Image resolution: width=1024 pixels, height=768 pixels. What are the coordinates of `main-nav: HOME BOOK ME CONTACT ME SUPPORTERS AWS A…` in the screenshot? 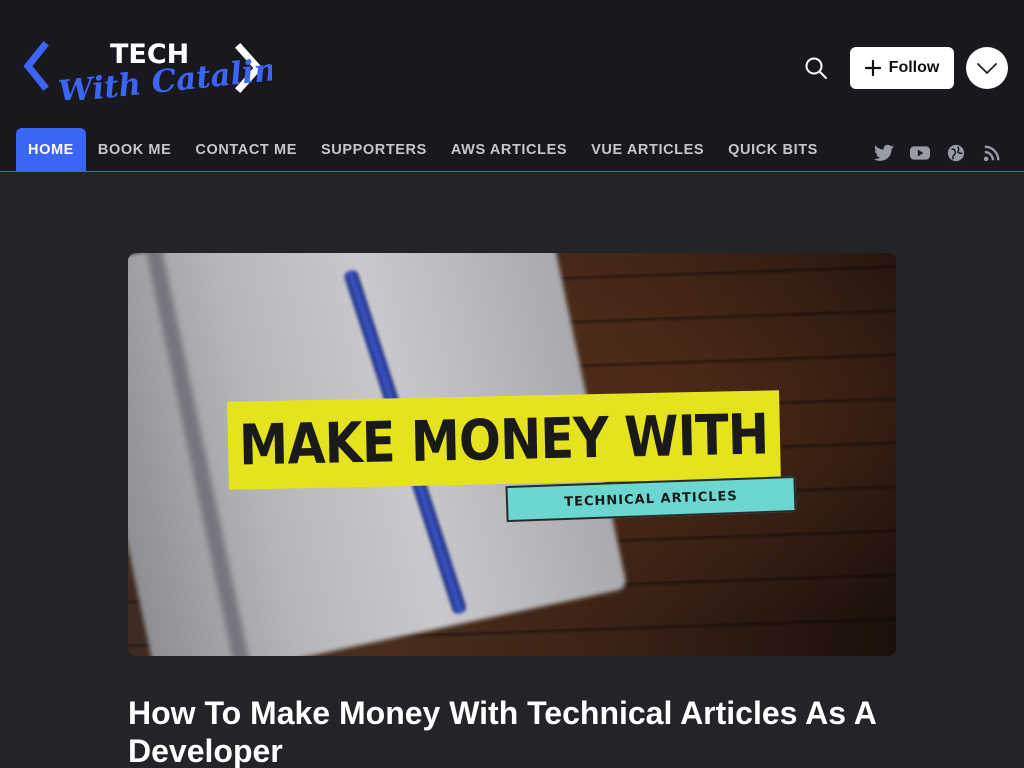 It's located at (423, 150).